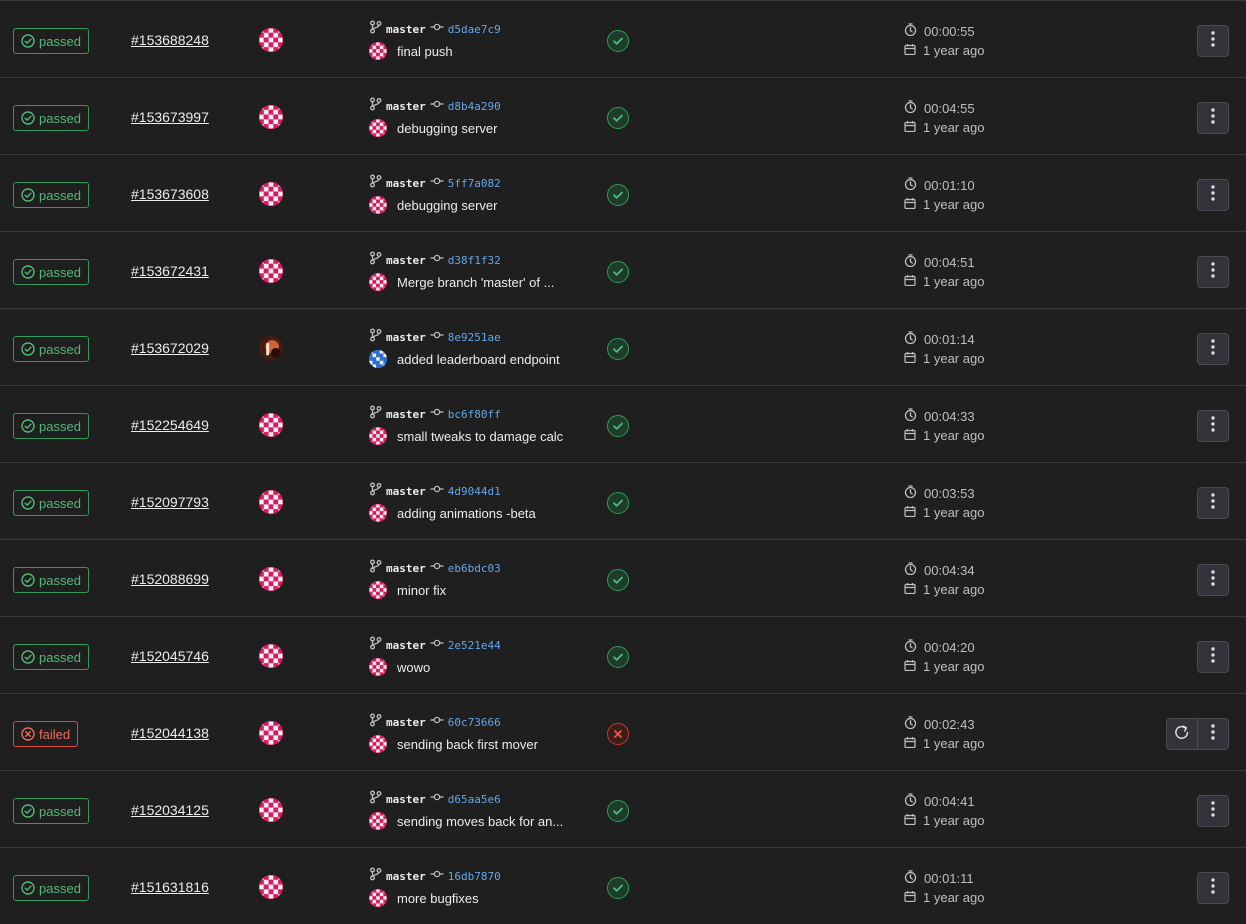 The width and height of the screenshot is (1246, 924). What do you see at coordinates (170, 194) in the screenshot?
I see `pipeline-id-link: #153673608` at bounding box center [170, 194].